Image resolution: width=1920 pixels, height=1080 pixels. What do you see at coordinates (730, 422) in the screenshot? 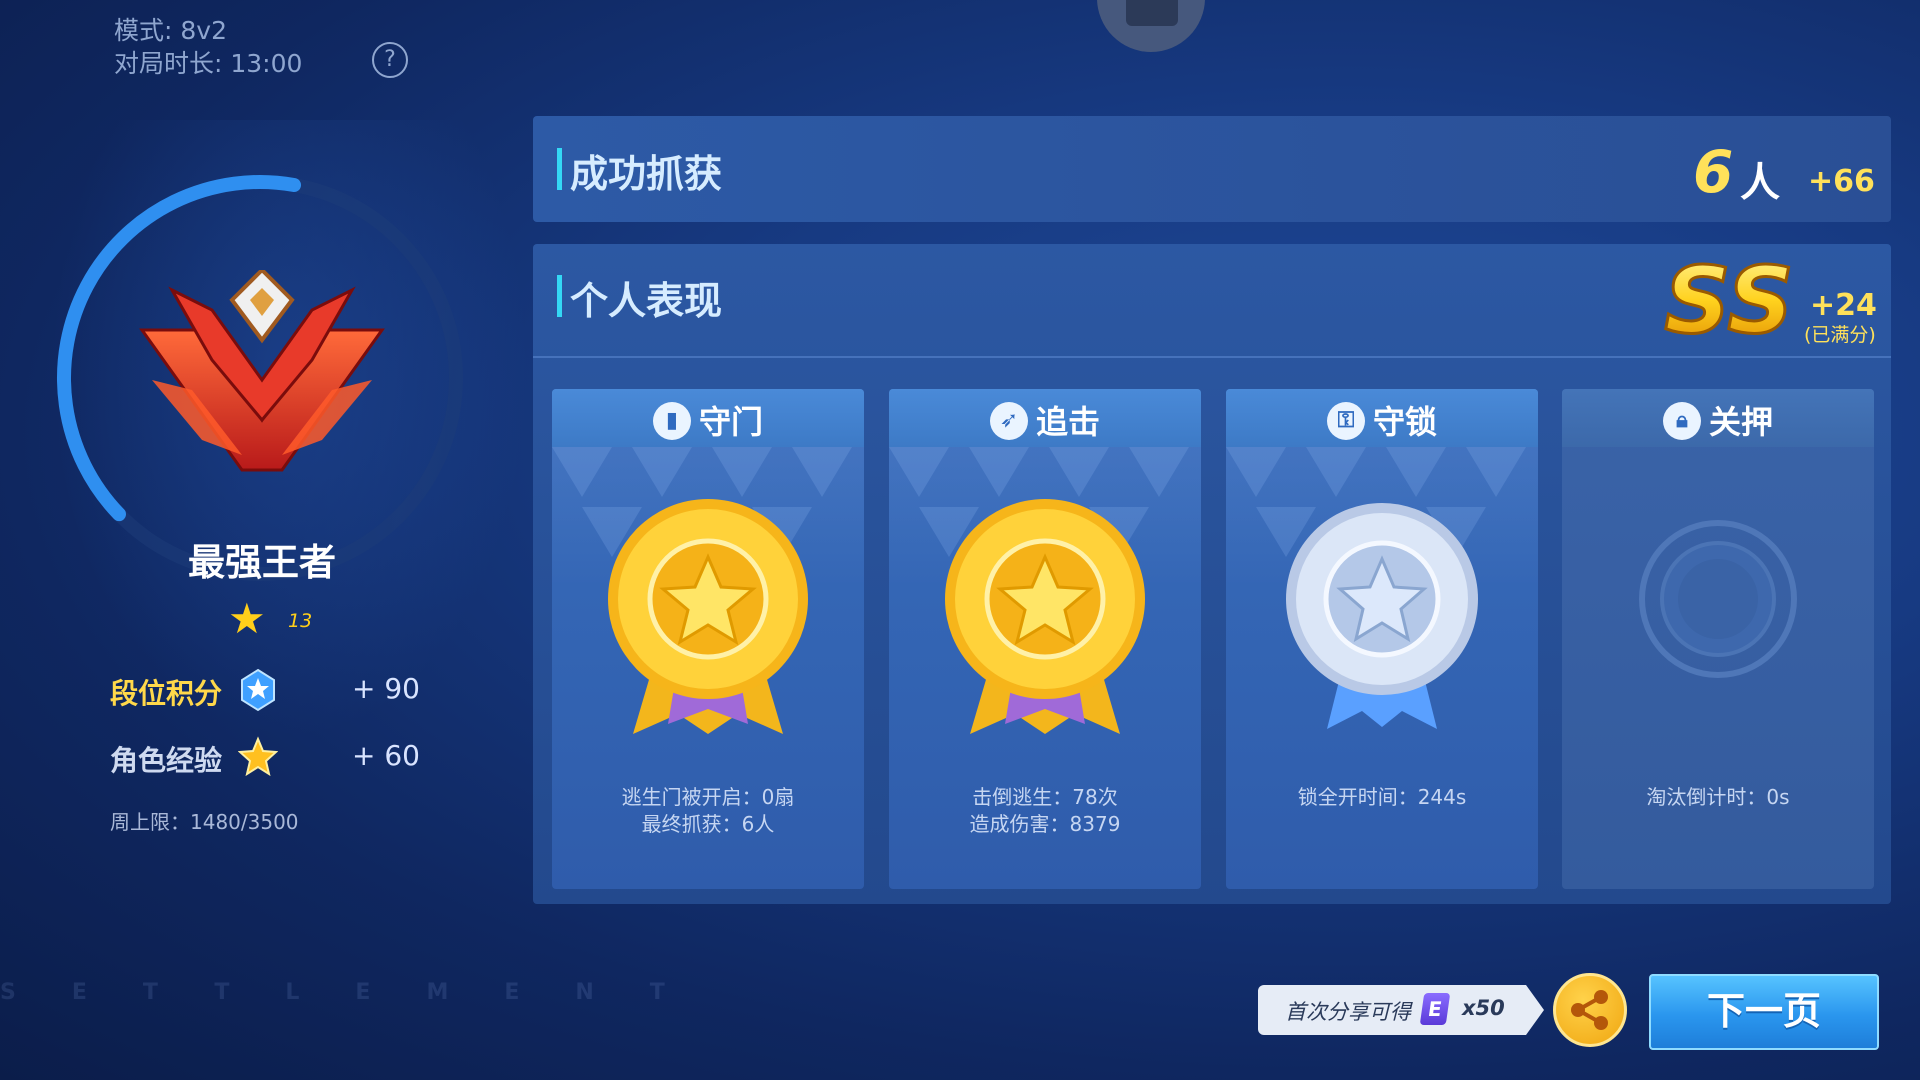
I see `card-title-text: 守门` at bounding box center [730, 422].